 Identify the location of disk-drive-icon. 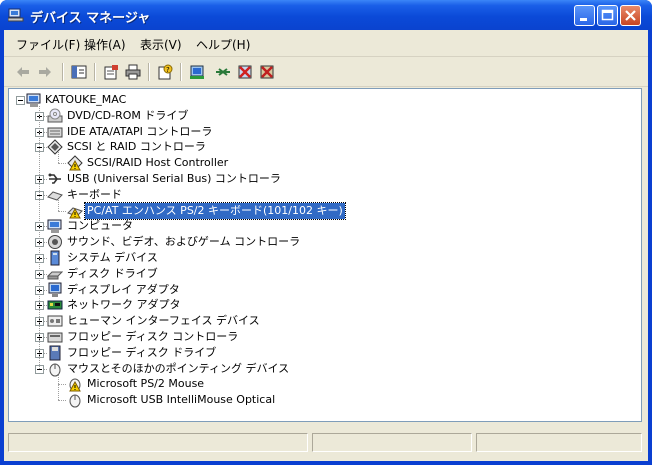
(55, 275).